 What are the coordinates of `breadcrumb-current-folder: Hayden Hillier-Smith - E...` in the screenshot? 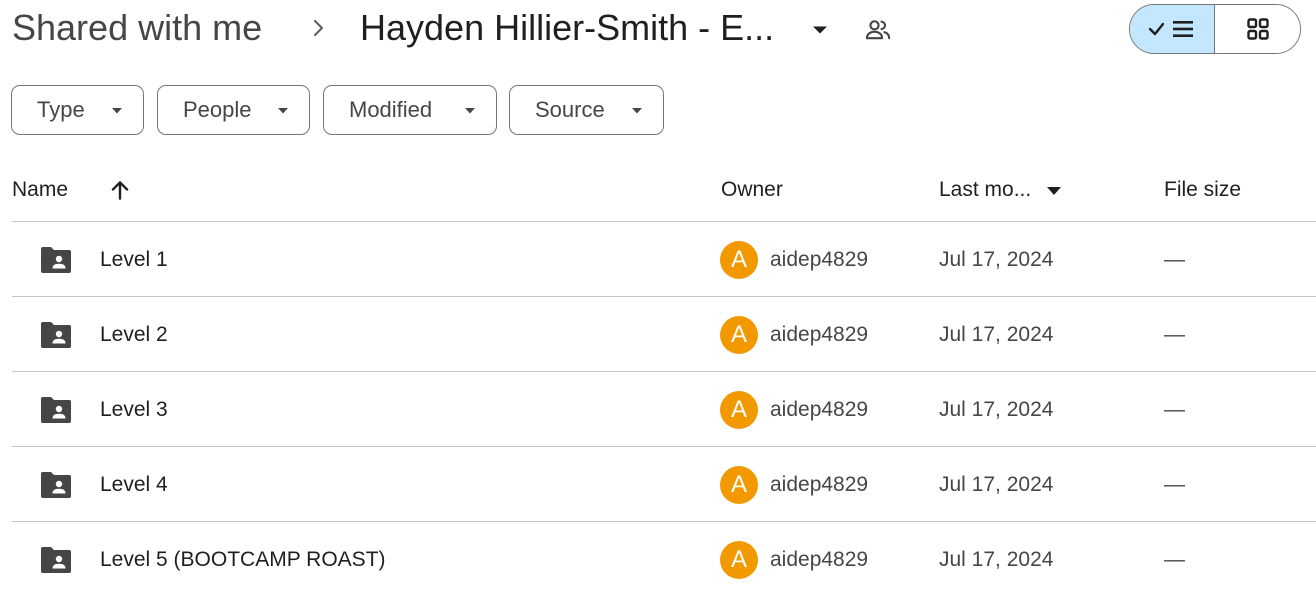 It's located at (567, 28).